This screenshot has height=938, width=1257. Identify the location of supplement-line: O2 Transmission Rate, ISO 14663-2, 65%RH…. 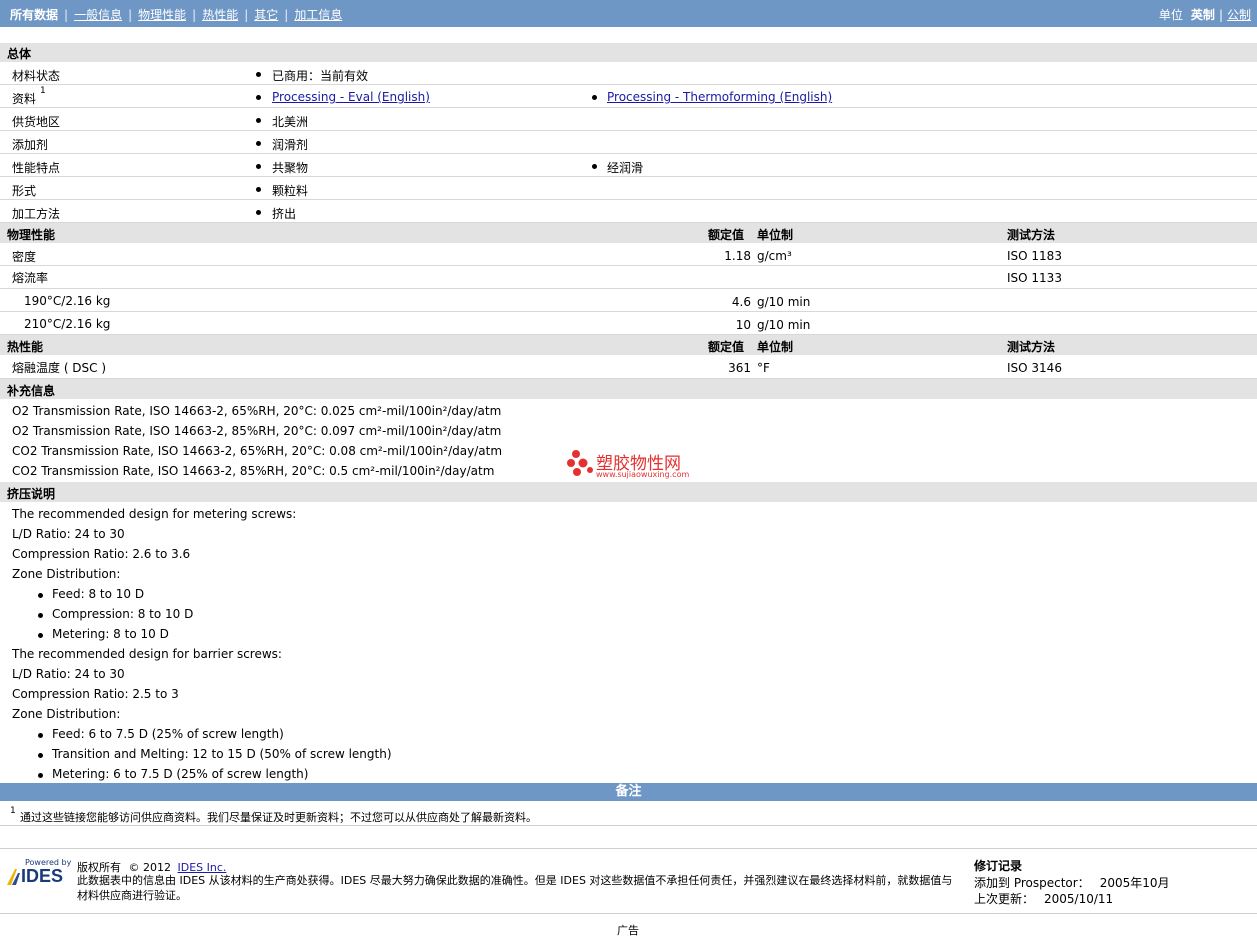
(257, 411).